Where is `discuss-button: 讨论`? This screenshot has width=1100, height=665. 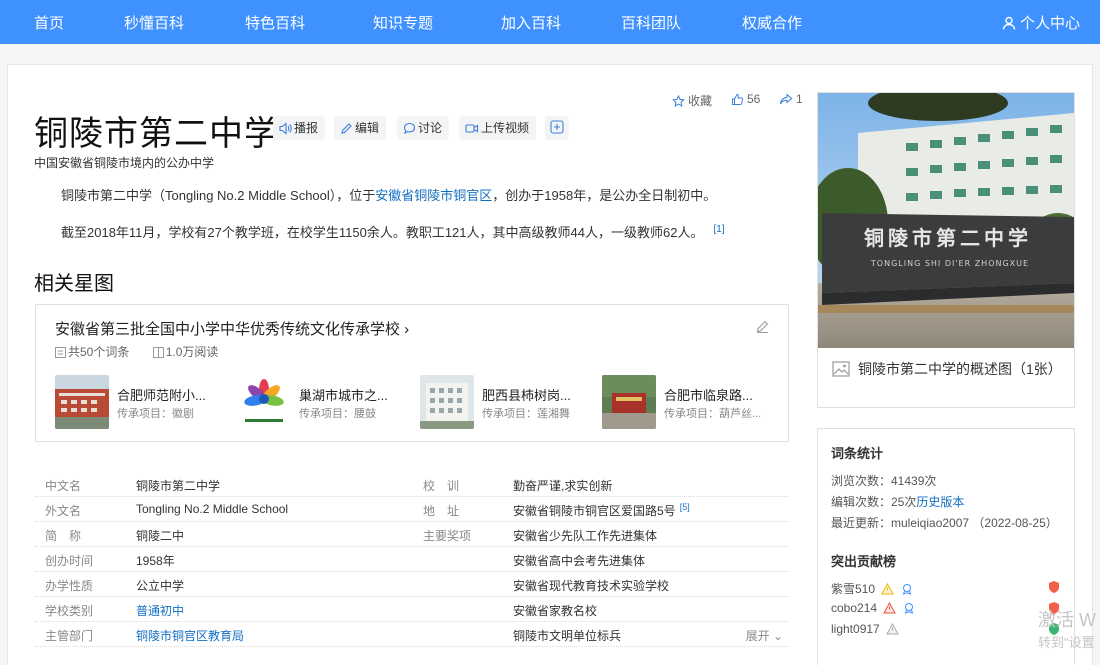 discuss-button: 讨论 is located at coordinates (423, 128).